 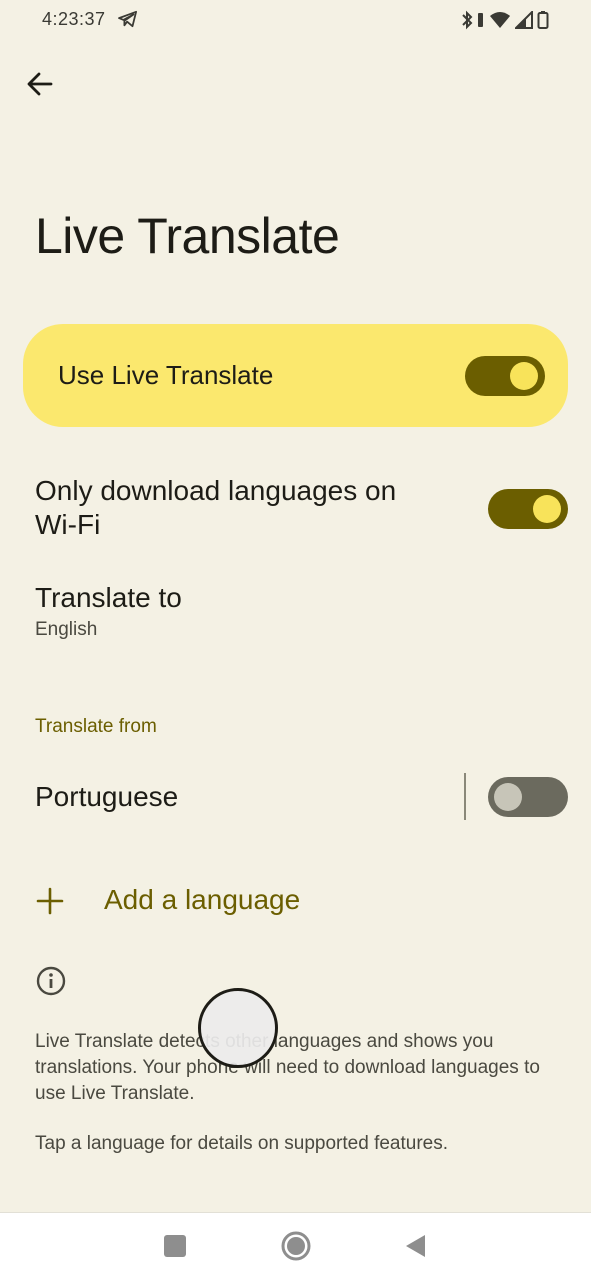 I want to click on use-live-translate-card: Use Live Translate, so click(x=295, y=375).